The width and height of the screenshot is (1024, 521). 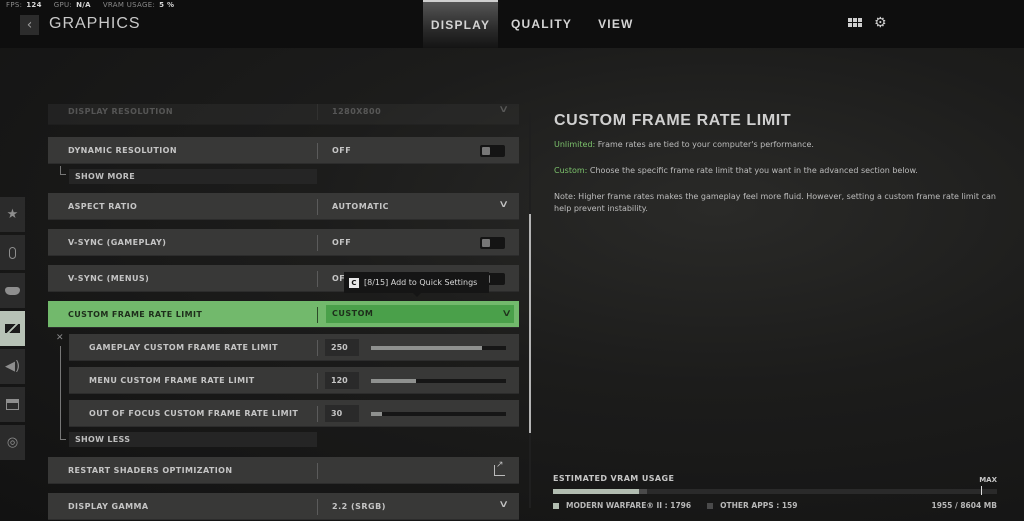 I want to click on dynamic-resolution-toggle, so click(x=492, y=151).